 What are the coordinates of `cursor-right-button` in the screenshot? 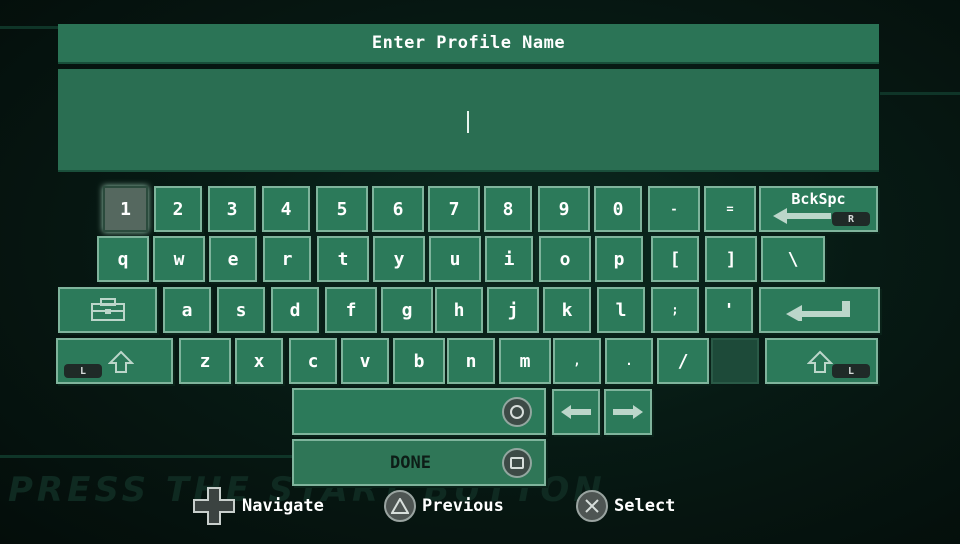 It's located at (628, 412).